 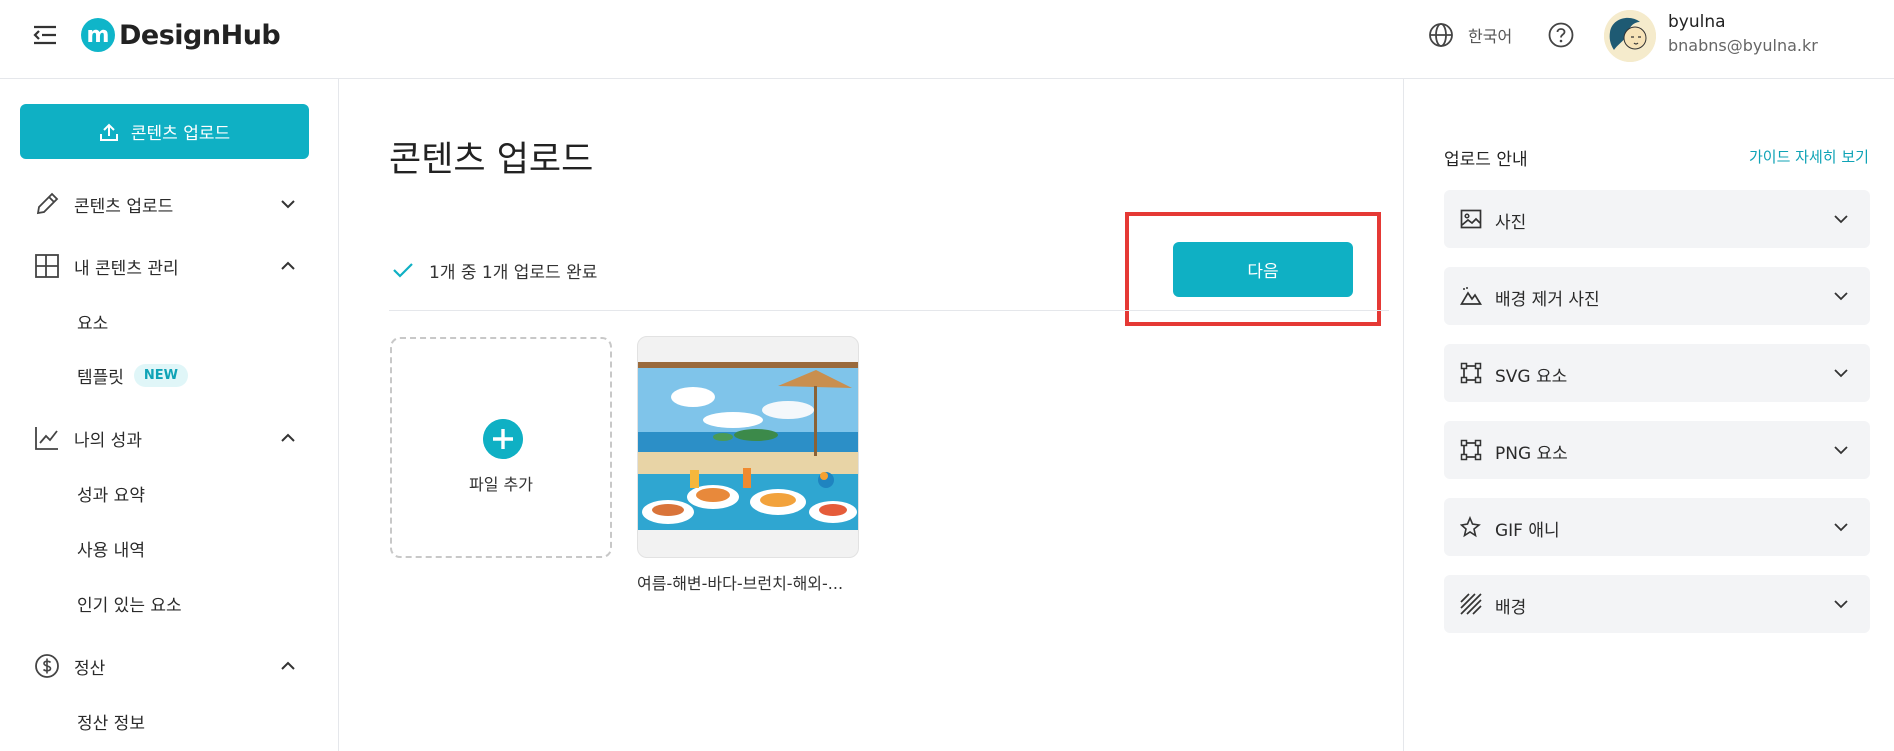 I want to click on guide-title: 업로드 안내, so click(x=1486, y=160).